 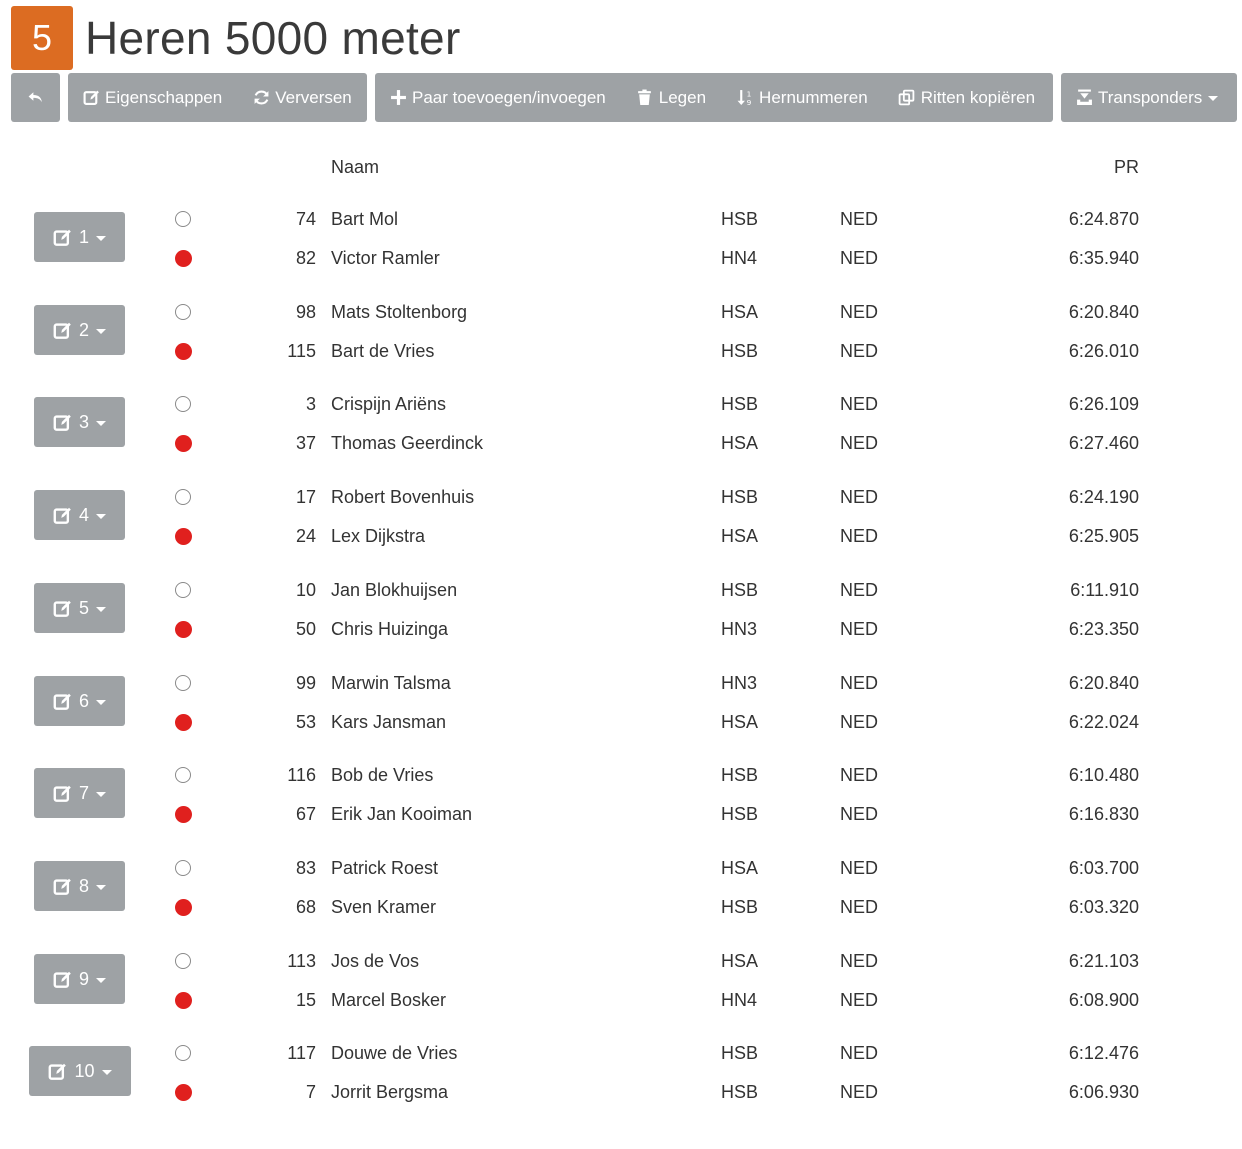 What do you see at coordinates (621, 814) in the screenshot?
I see `skater-row: 67 Erik Jan Kooiman HSB NED 6:16.830` at bounding box center [621, 814].